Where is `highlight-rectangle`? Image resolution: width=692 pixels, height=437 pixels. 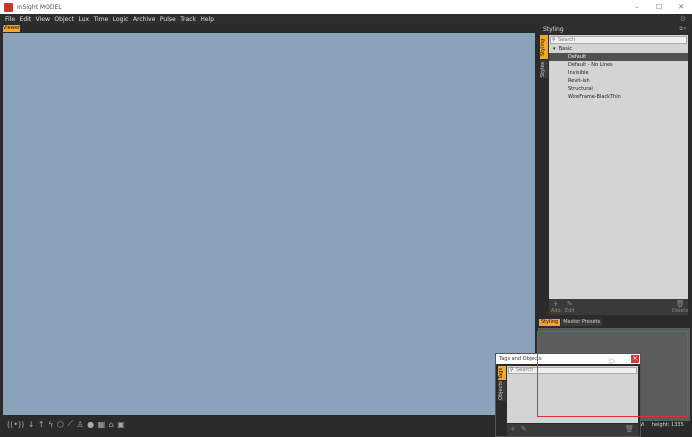 highlight-rectangle is located at coordinates (612, 374).